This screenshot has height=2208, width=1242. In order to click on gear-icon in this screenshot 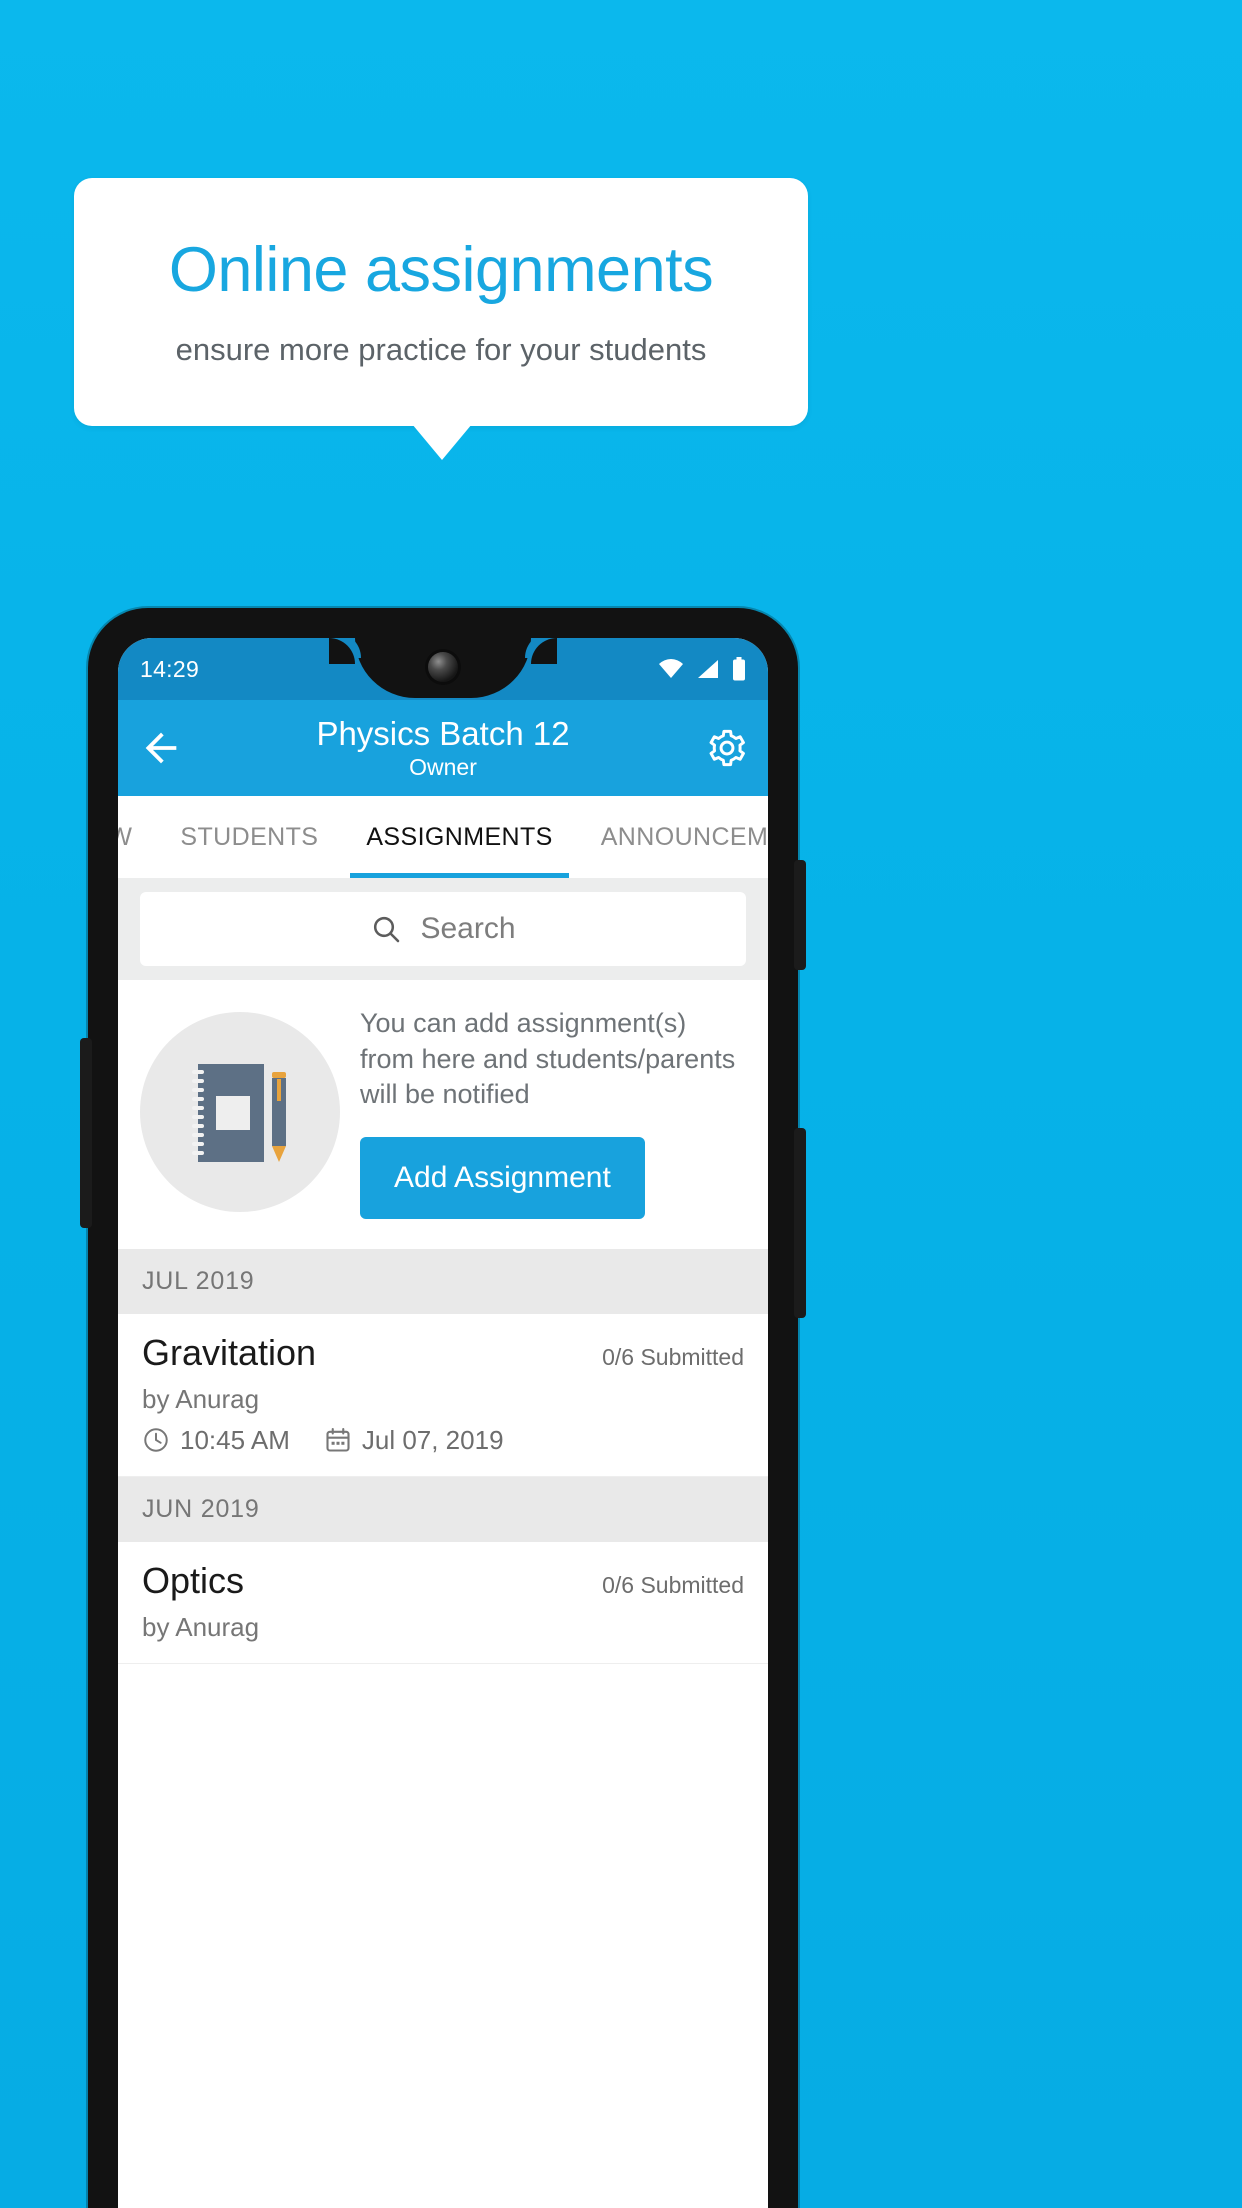, I will do `click(727, 748)`.